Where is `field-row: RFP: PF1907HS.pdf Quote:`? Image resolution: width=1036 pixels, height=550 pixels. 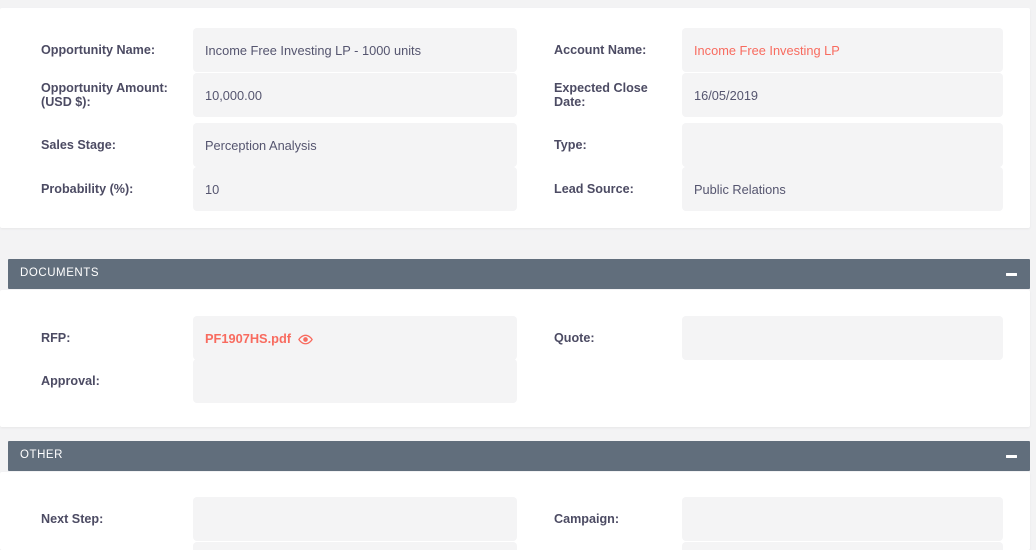 field-row: RFP: PF1907HS.pdf Quote: is located at coordinates (515, 338).